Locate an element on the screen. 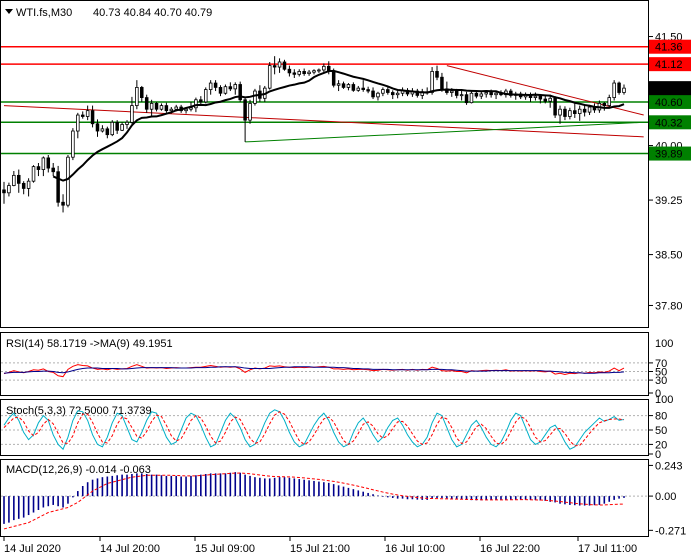  stoch-axis-label: 0 is located at coordinates (658, 455).